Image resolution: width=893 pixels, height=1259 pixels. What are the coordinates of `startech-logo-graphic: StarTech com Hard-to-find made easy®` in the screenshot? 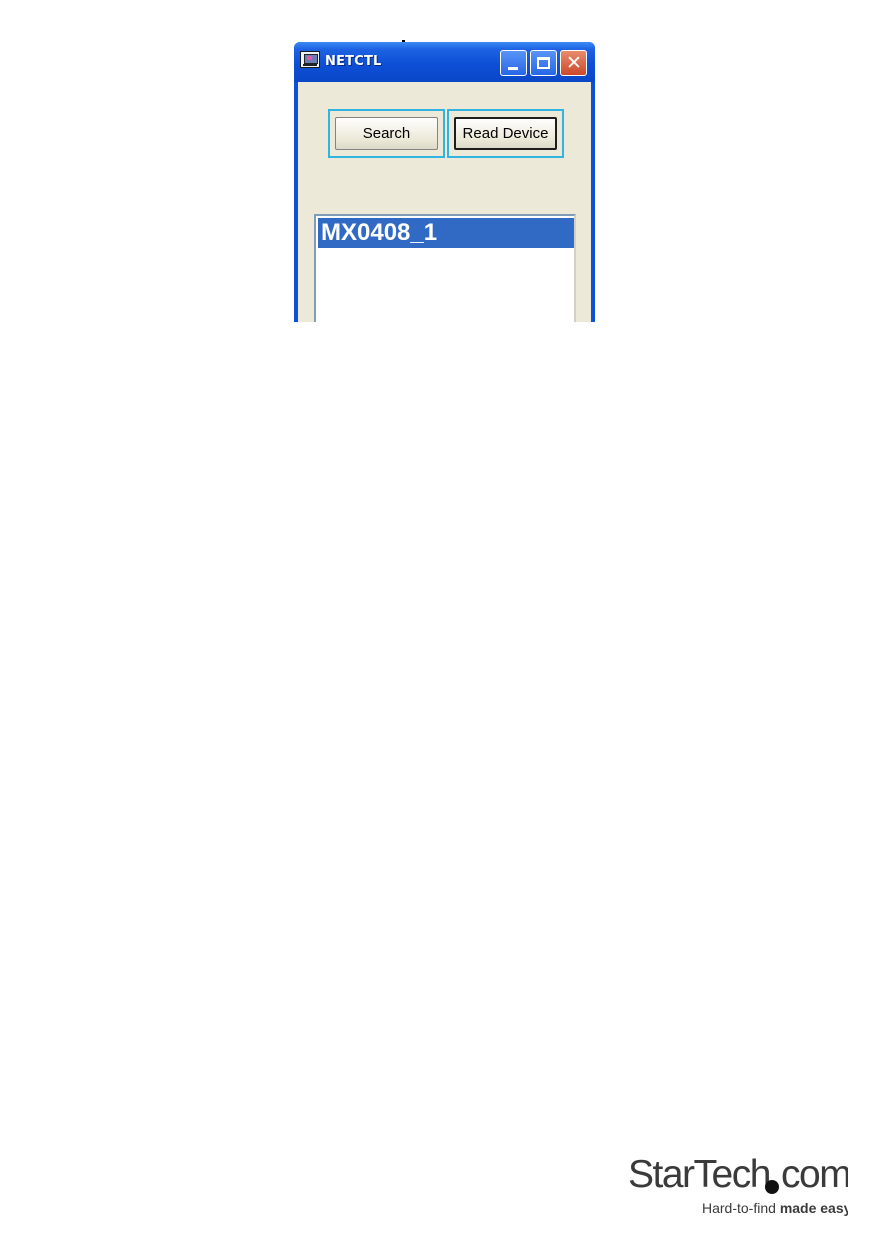 It's located at (738, 1184).